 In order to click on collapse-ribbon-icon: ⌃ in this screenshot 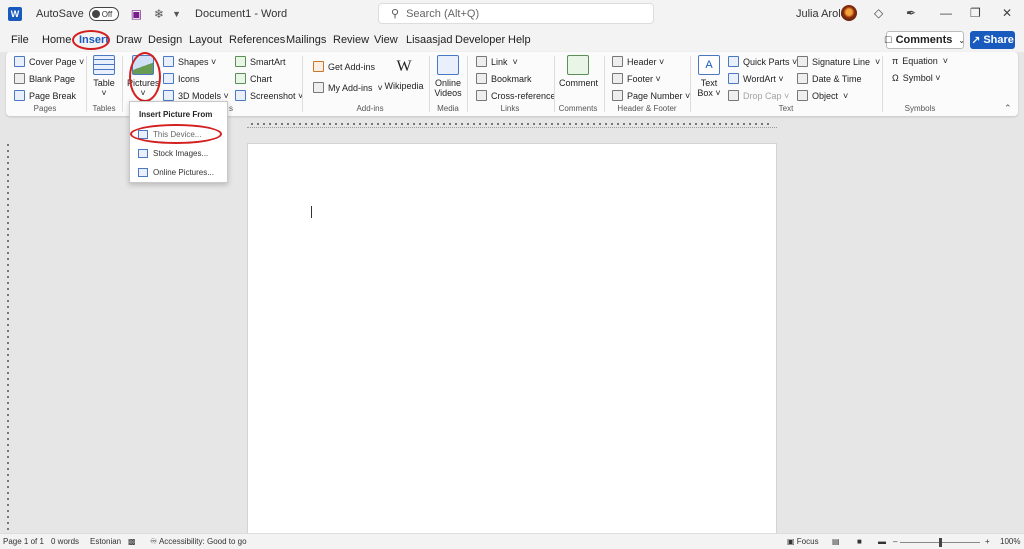, I will do `click(1008, 108)`.